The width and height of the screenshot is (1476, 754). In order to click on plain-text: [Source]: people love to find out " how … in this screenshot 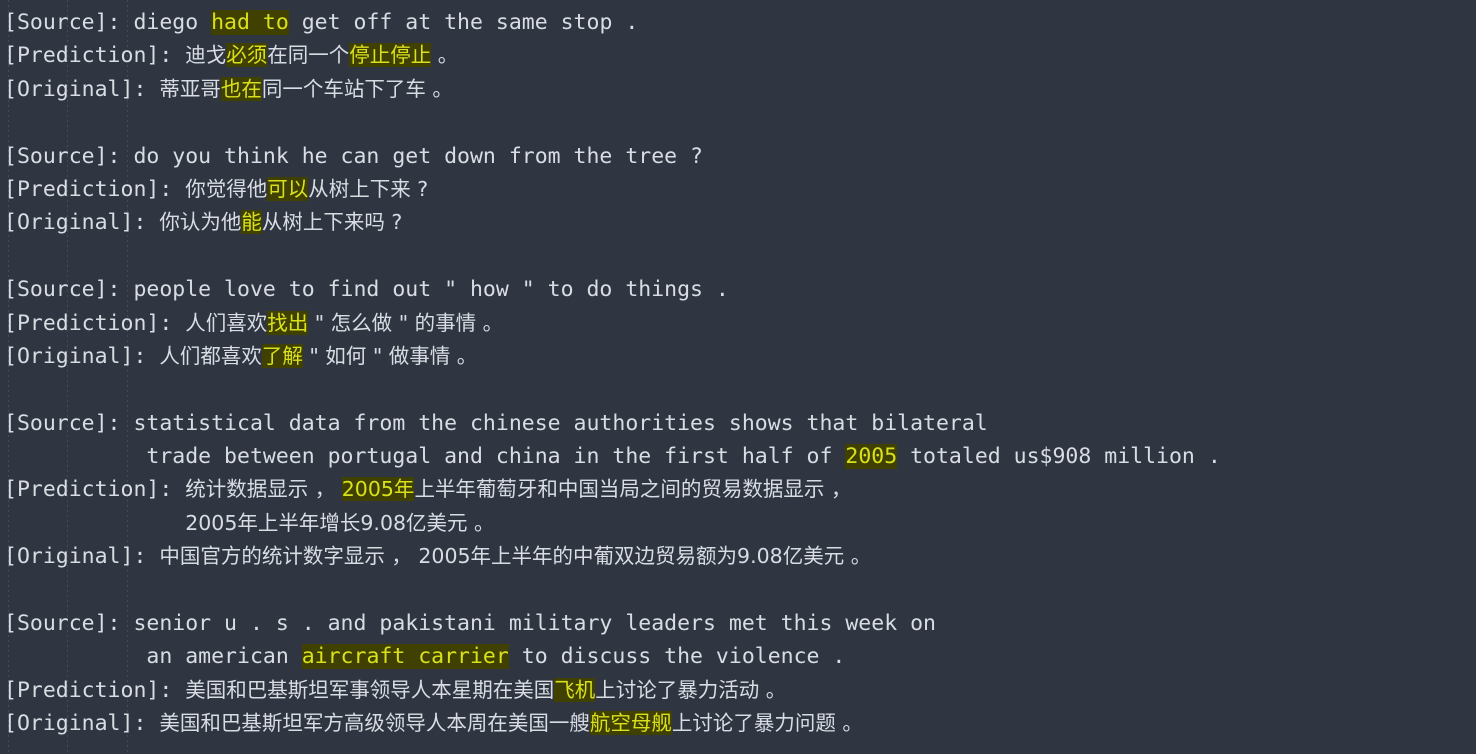, I will do `click(366, 290)`.